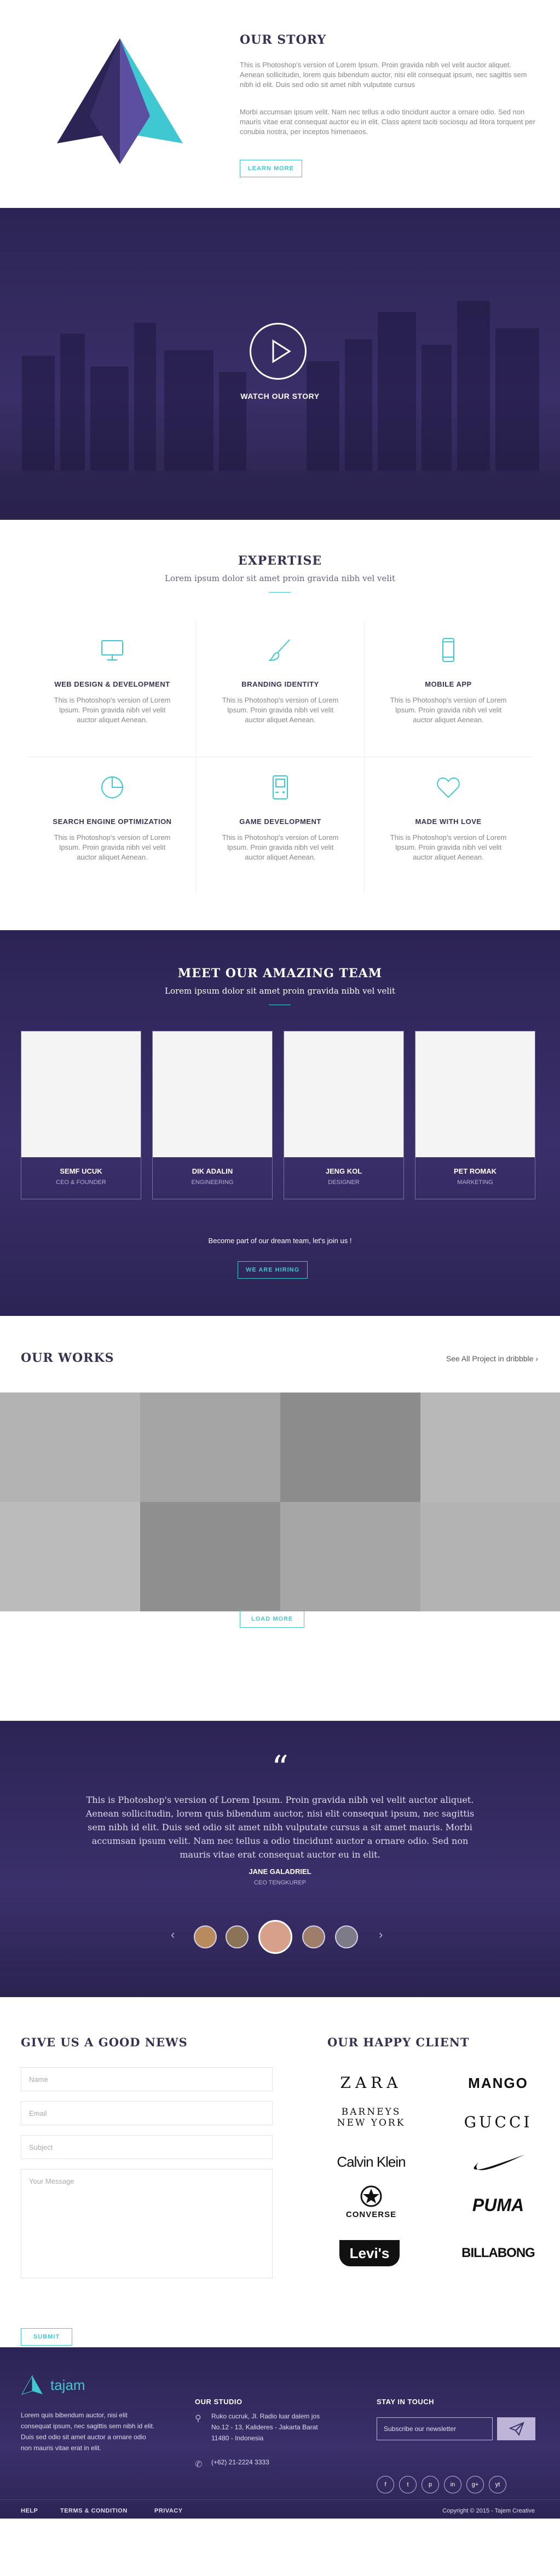 Image resolution: width=560 pixels, height=2576 pixels. I want to click on video-section: WATCH OUR STORY, so click(280, 364).